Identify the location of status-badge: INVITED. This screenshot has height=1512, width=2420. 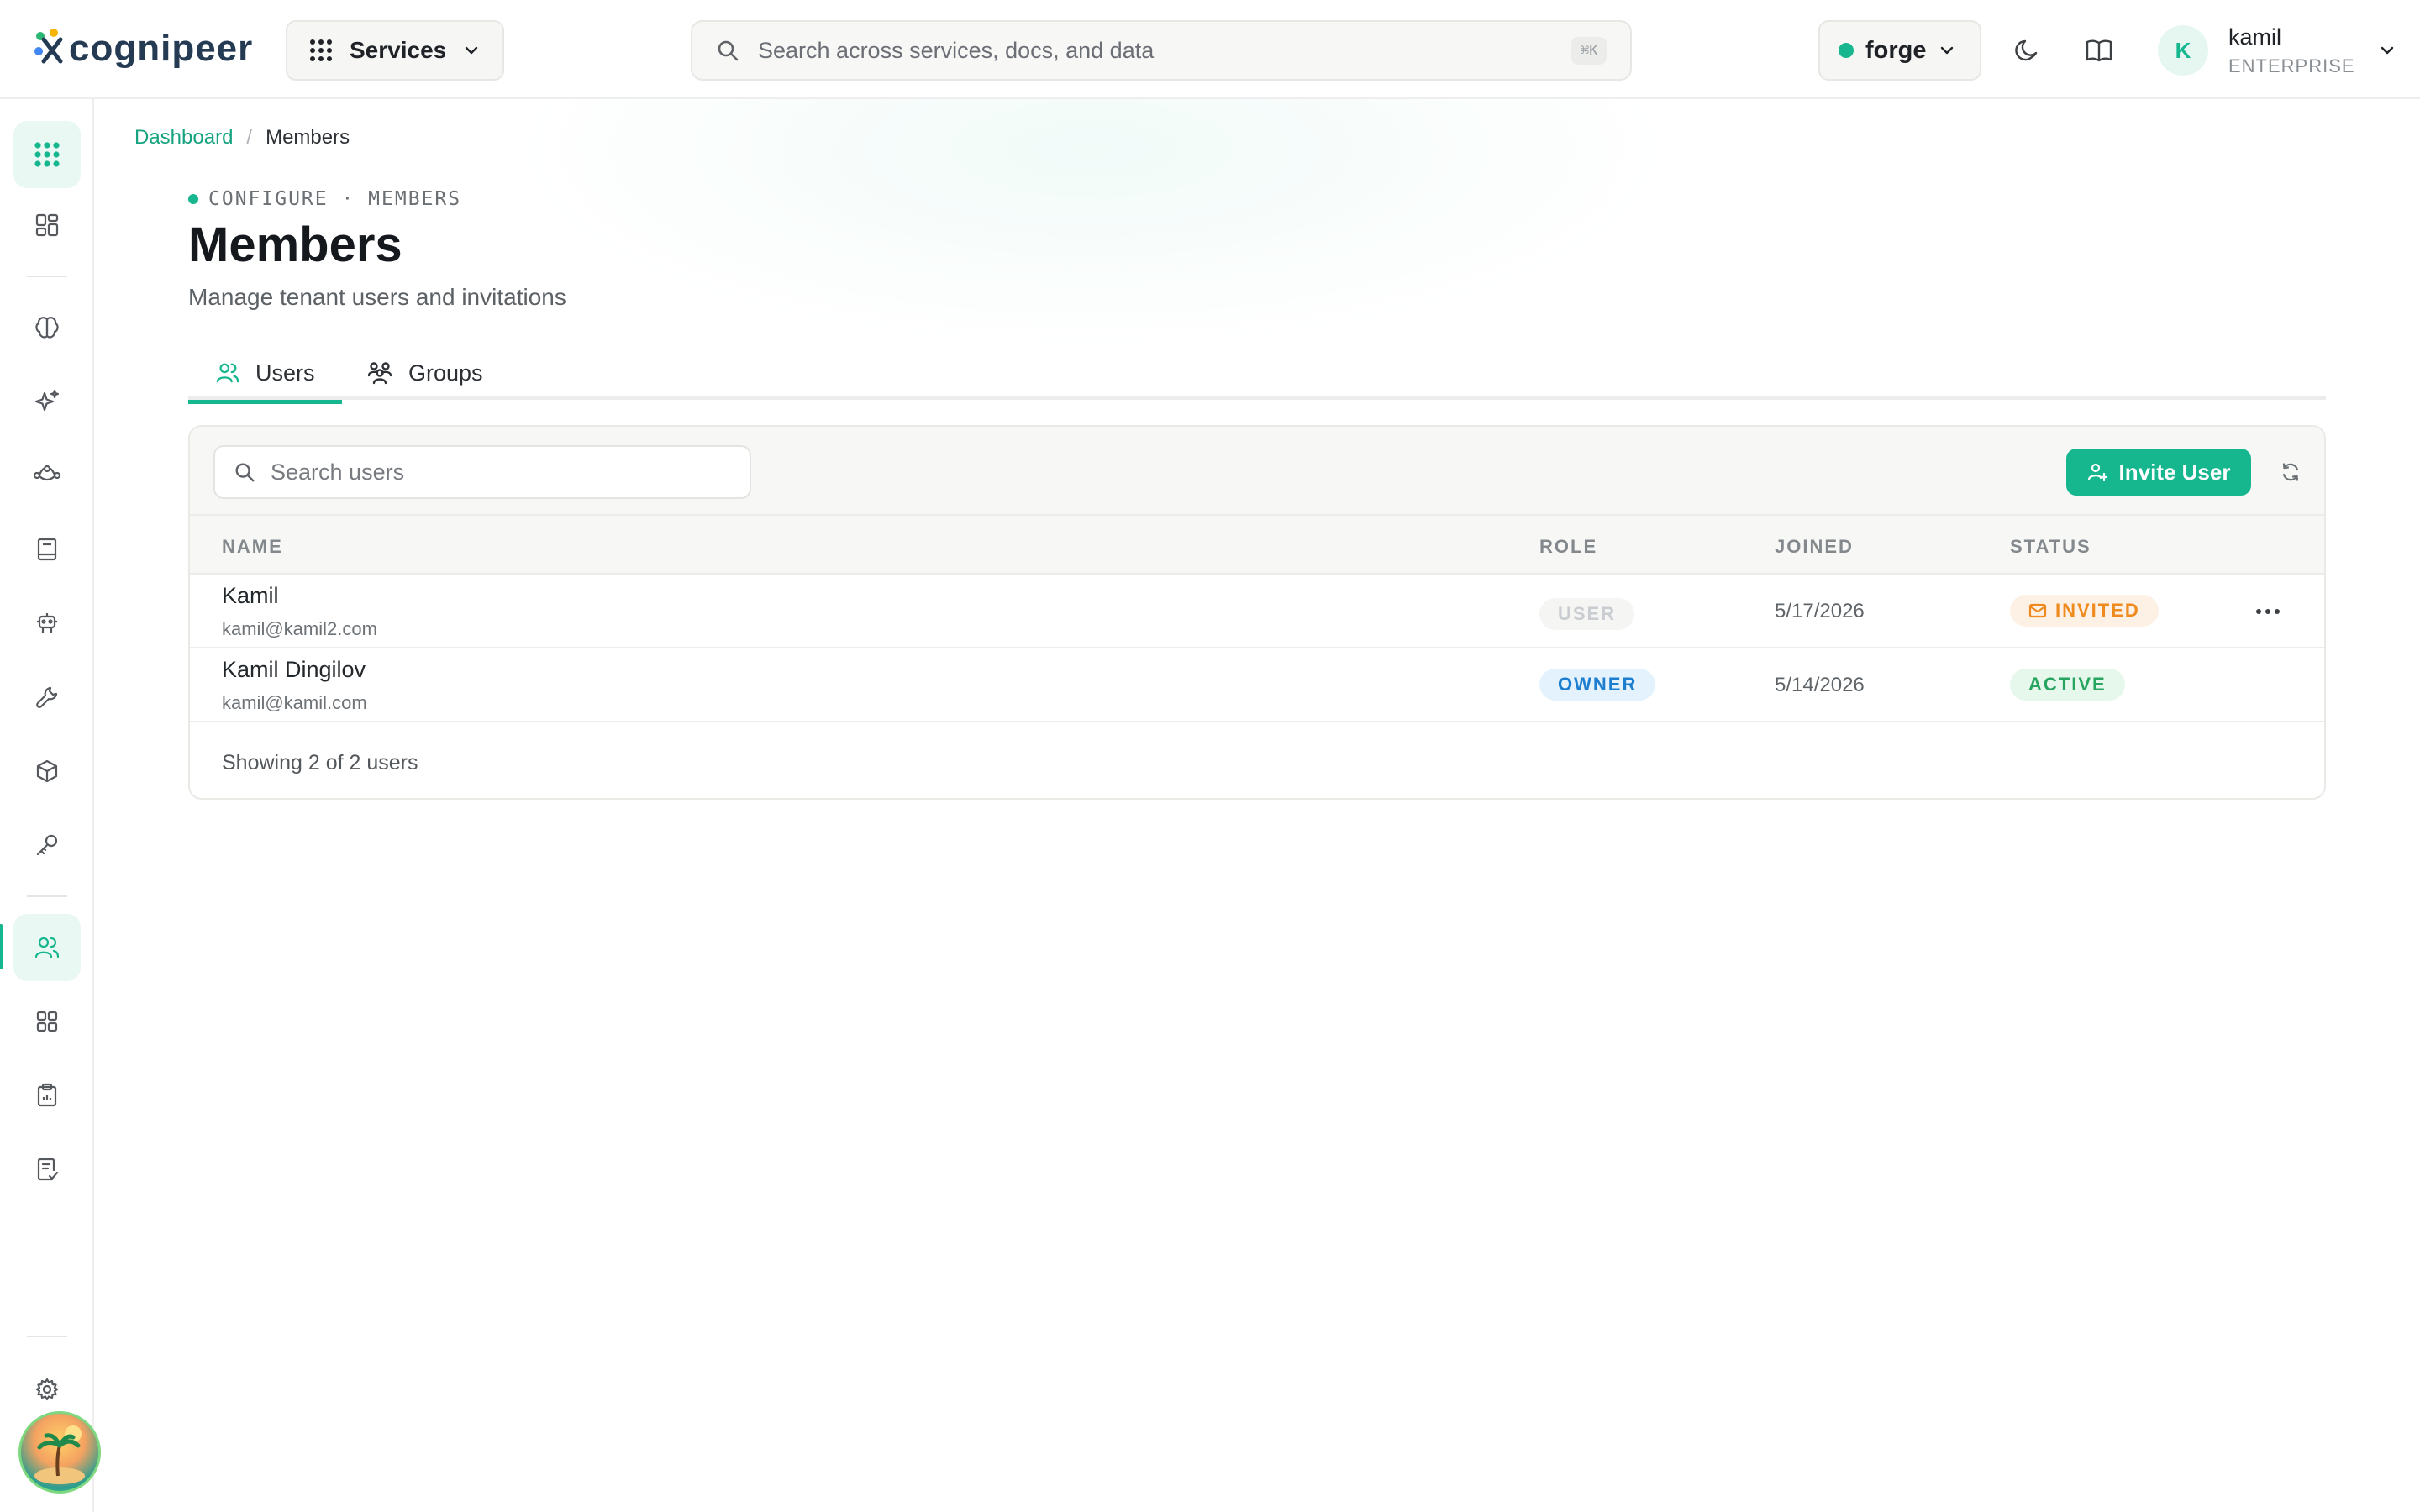
(2085, 611).